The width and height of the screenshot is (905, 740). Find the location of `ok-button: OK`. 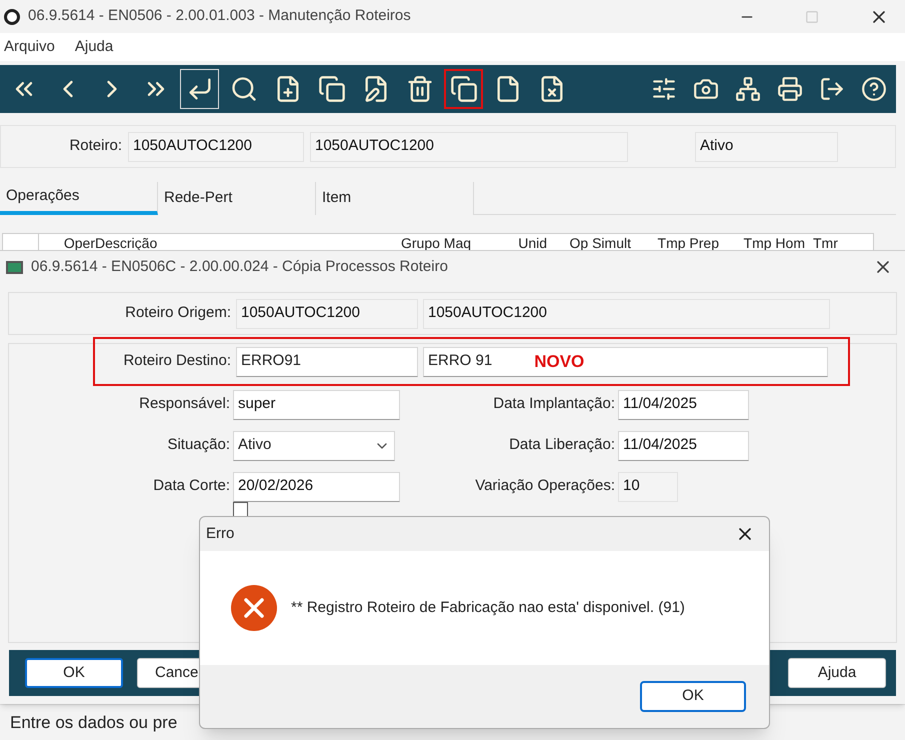

ok-button: OK is located at coordinates (693, 696).